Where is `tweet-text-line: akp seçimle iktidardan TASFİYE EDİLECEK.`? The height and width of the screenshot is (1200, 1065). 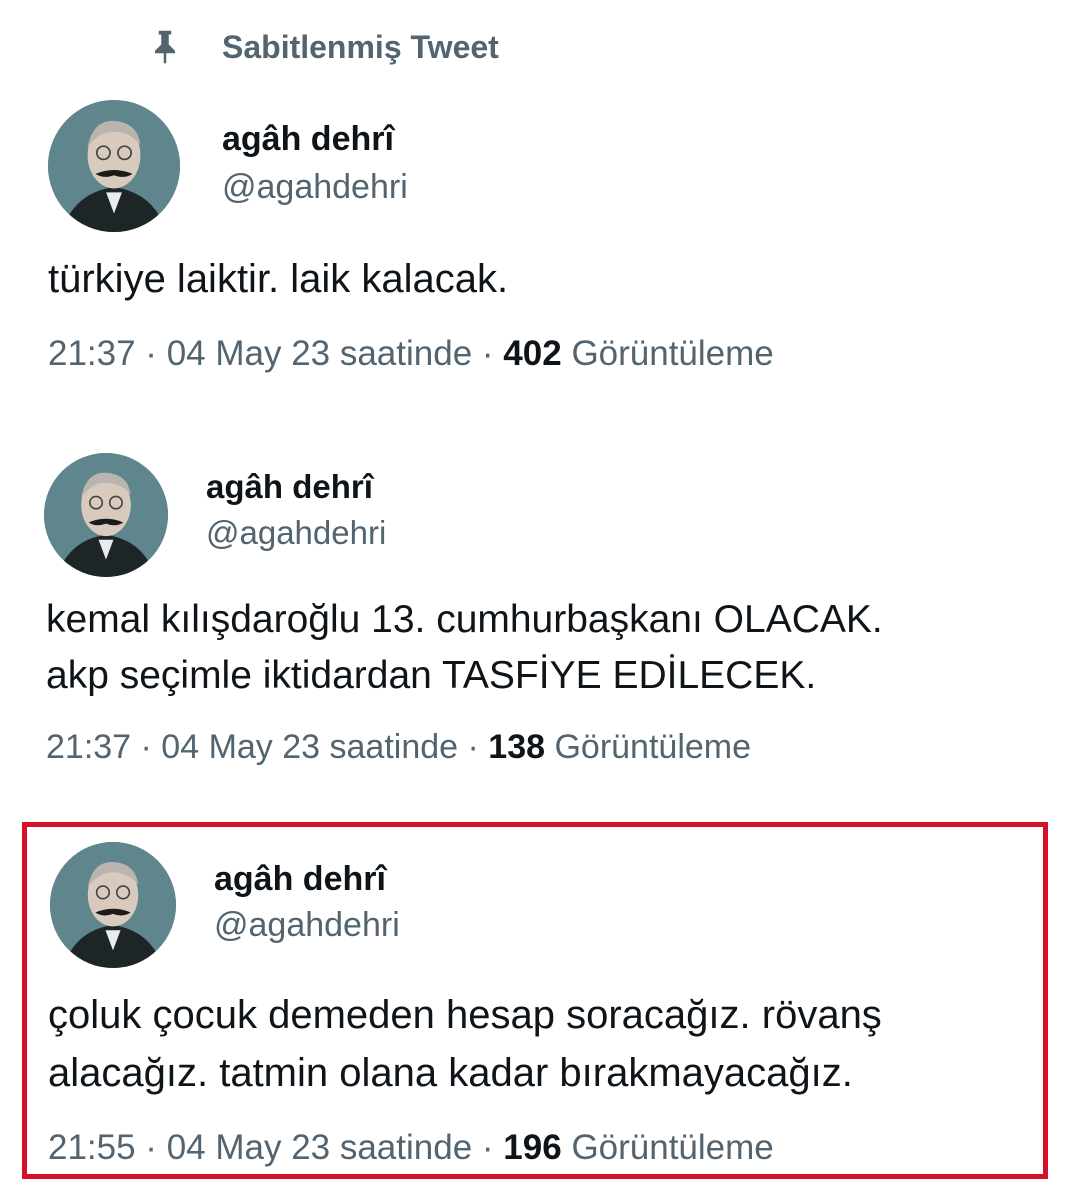 tweet-text-line: akp seçimle iktidardan TASFİYE EDİLECEK. is located at coordinates (431, 675).